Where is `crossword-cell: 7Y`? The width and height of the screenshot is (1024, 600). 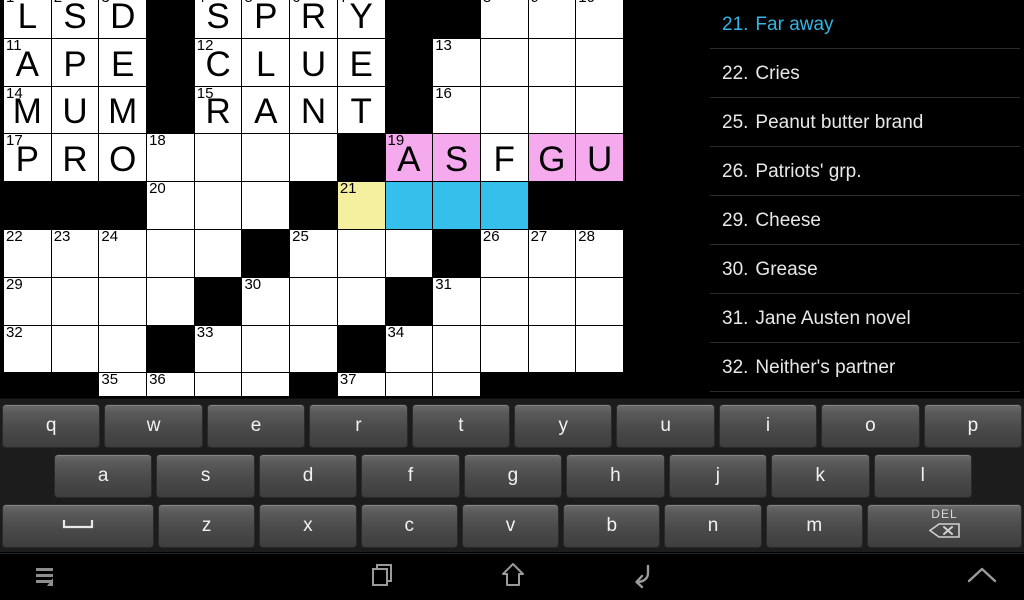
crossword-cell: 7Y is located at coordinates (361, 19).